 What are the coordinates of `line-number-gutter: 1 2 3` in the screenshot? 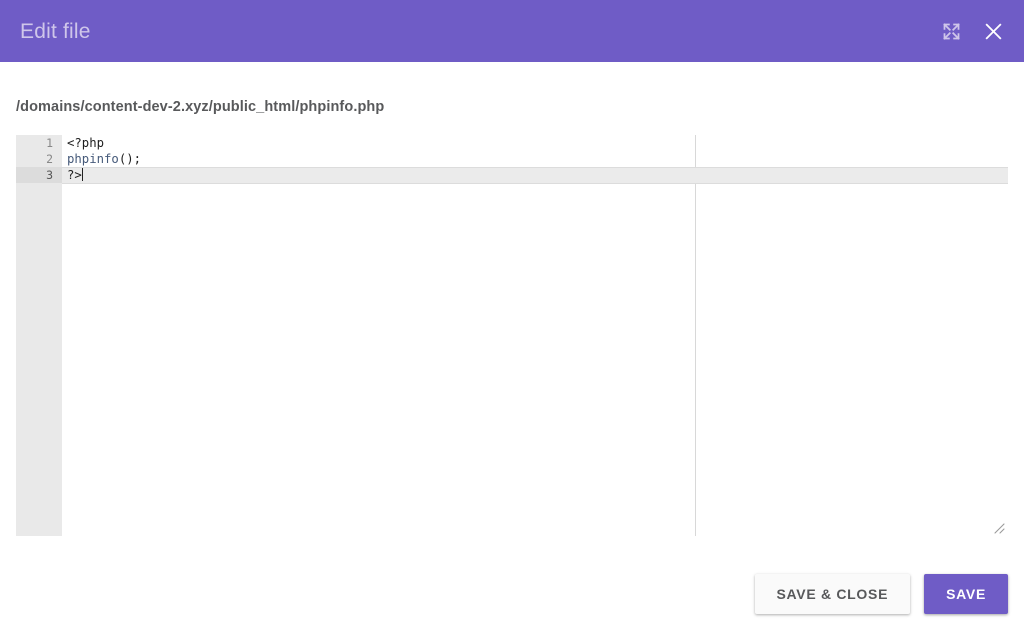 It's located at (39, 335).